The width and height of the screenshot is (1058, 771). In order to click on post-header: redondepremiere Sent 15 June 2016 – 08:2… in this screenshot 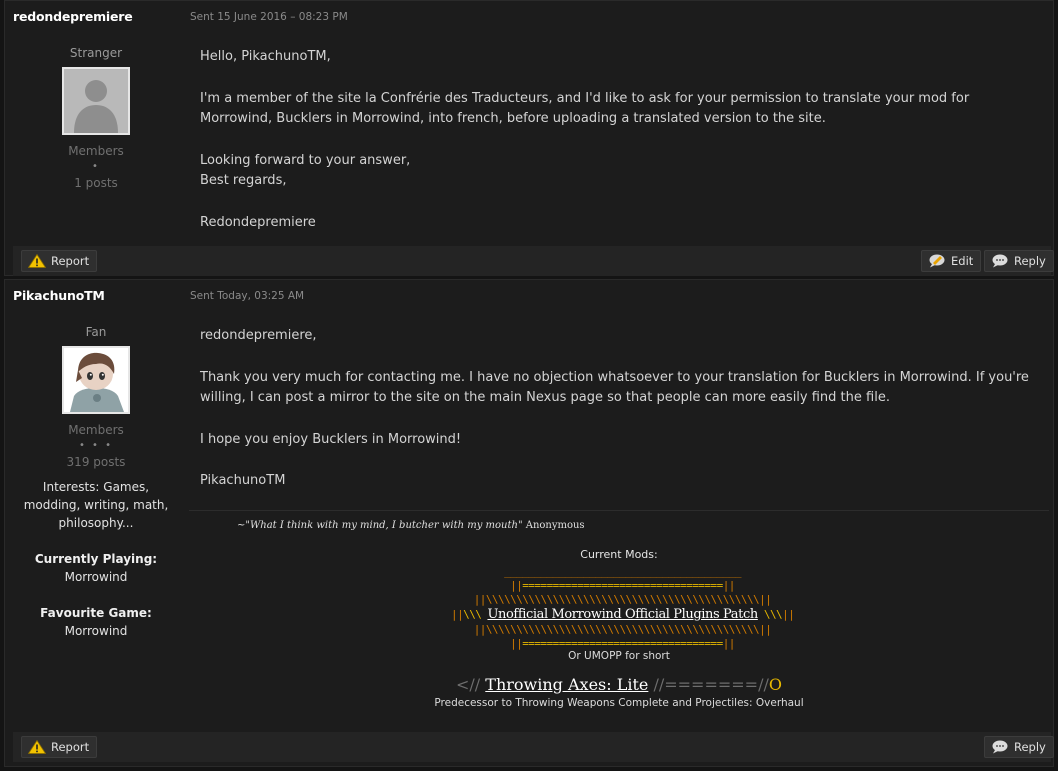, I will do `click(529, 16)`.